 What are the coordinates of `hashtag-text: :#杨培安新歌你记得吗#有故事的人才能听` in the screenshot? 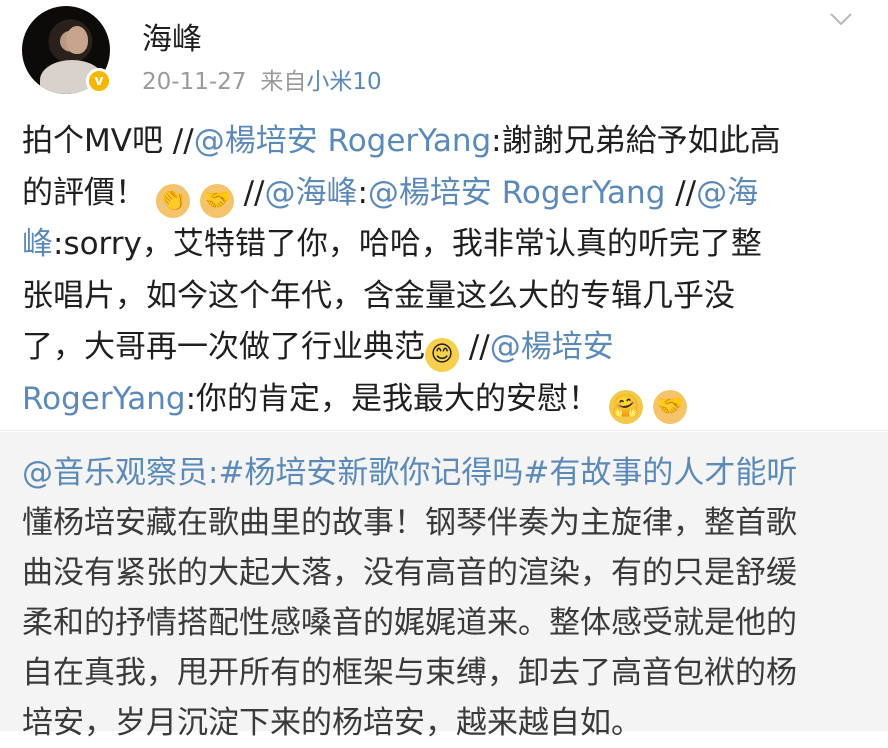 It's located at (502, 473).